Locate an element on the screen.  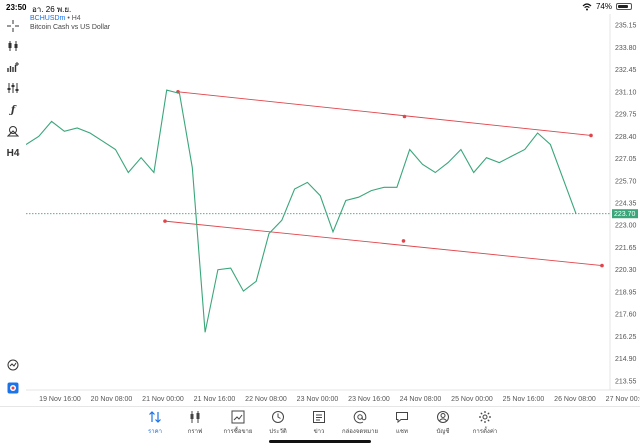
crosshair-icon is located at coordinates (13, 26).